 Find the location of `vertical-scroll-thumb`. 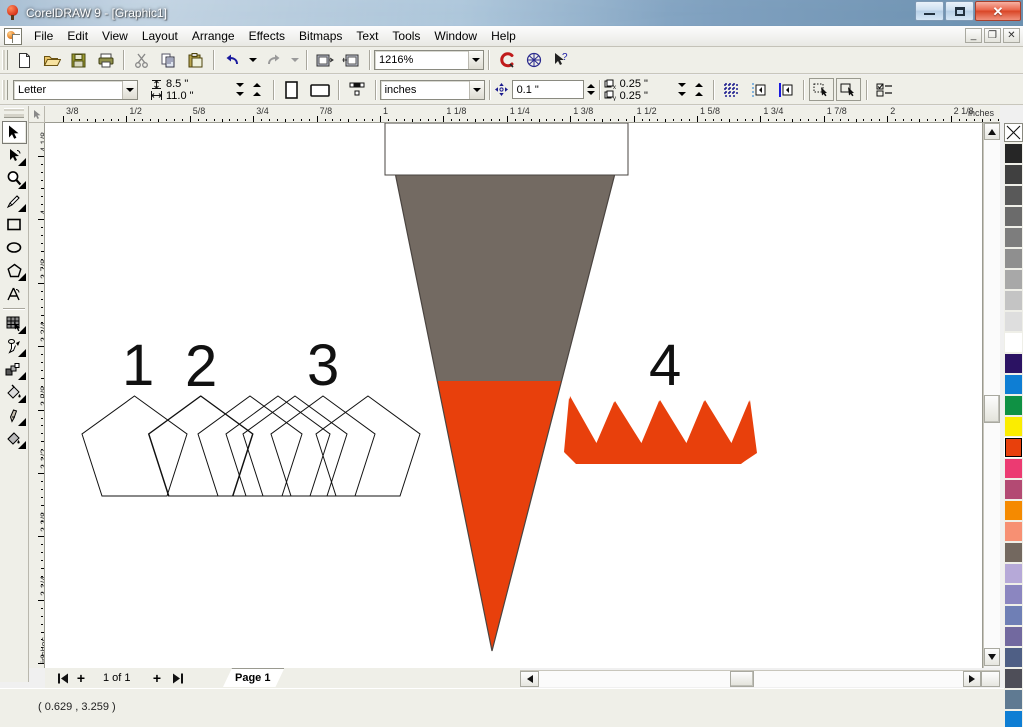

vertical-scroll-thumb is located at coordinates (992, 409).